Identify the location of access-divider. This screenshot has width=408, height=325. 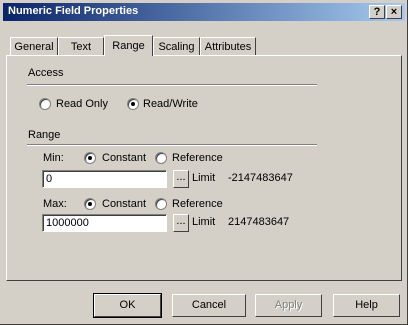
(172, 85).